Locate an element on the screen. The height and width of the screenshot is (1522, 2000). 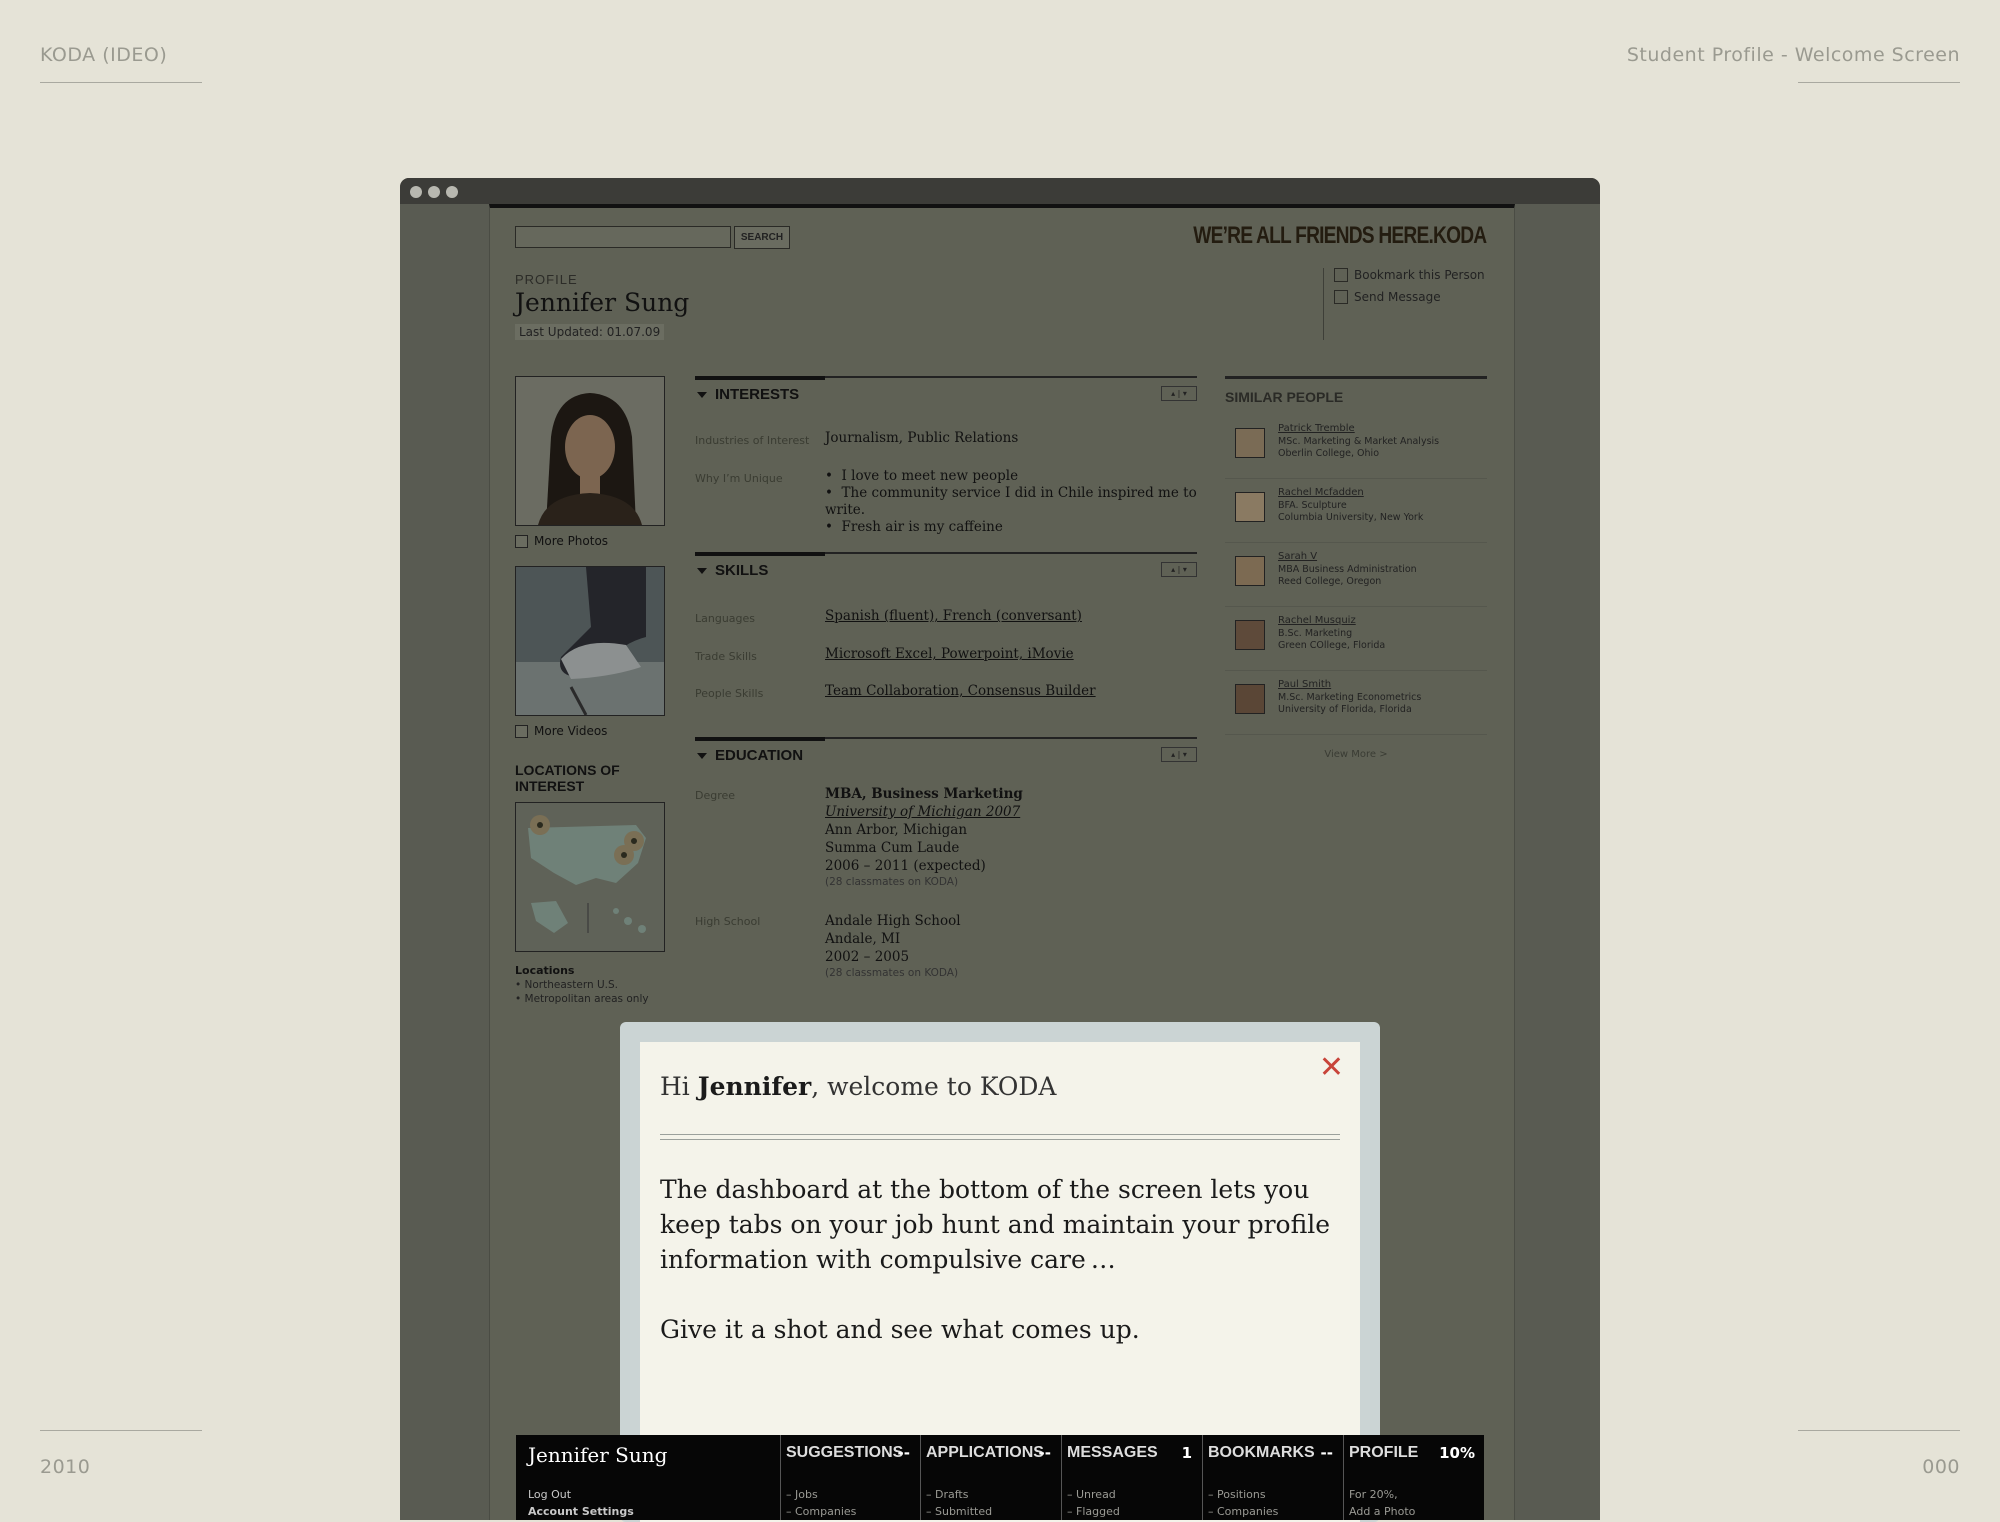
row-value: Microsoft Excel, Powerpoint, iMovie is located at coordinates (949, 654).